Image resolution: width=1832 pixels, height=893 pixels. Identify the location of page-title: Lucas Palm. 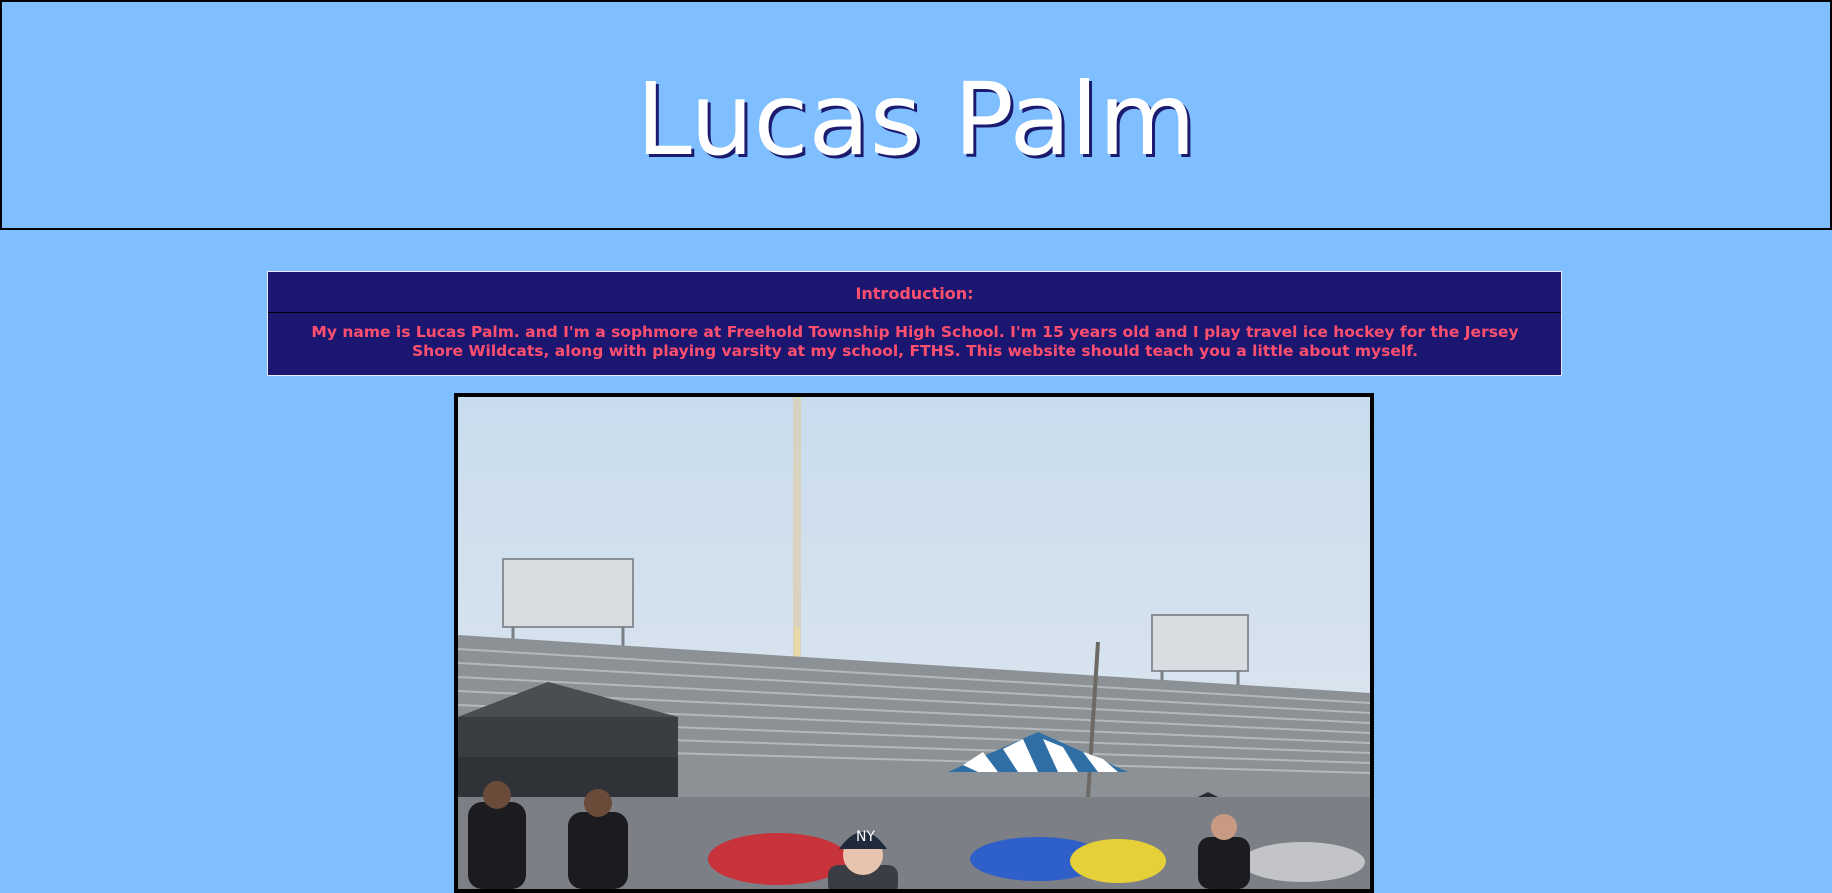
(916, 119).